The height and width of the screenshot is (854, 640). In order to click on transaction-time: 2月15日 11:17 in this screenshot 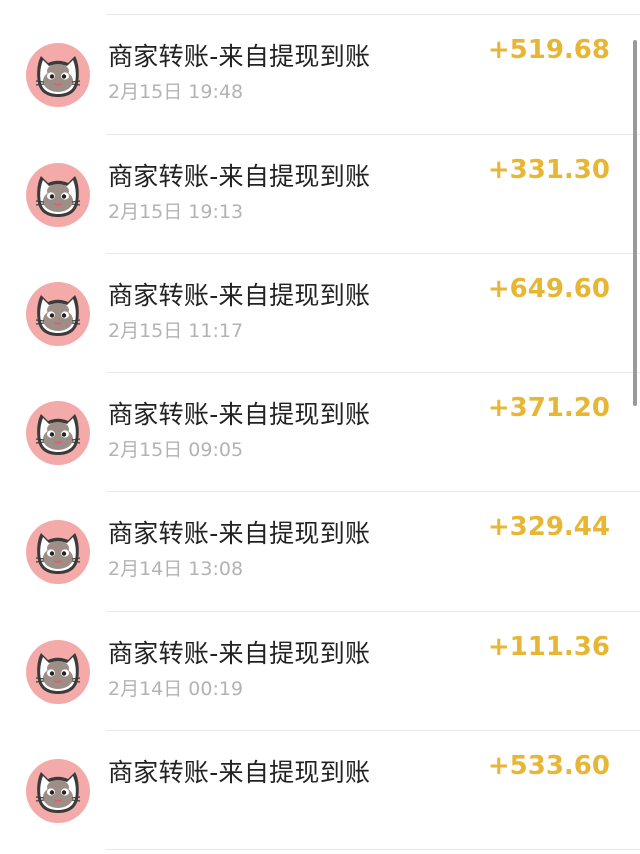, I will do `click(176, 330)`.